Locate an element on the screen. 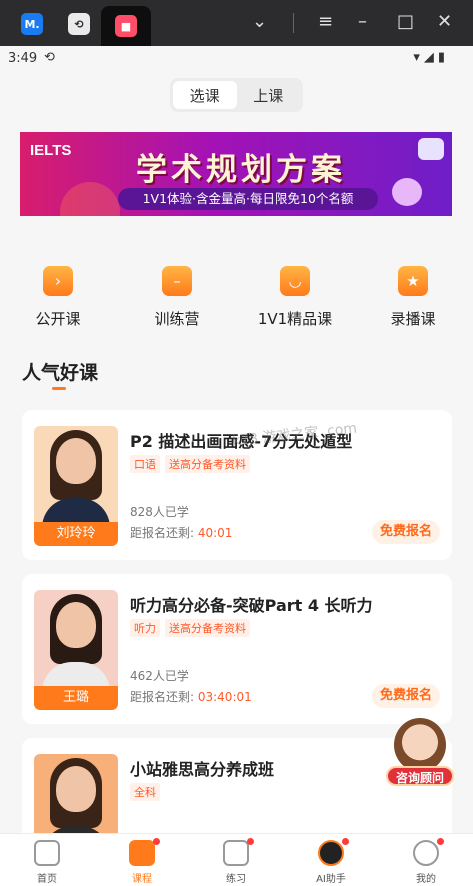  star-icon: ★ is located at coordinates (413, 281).